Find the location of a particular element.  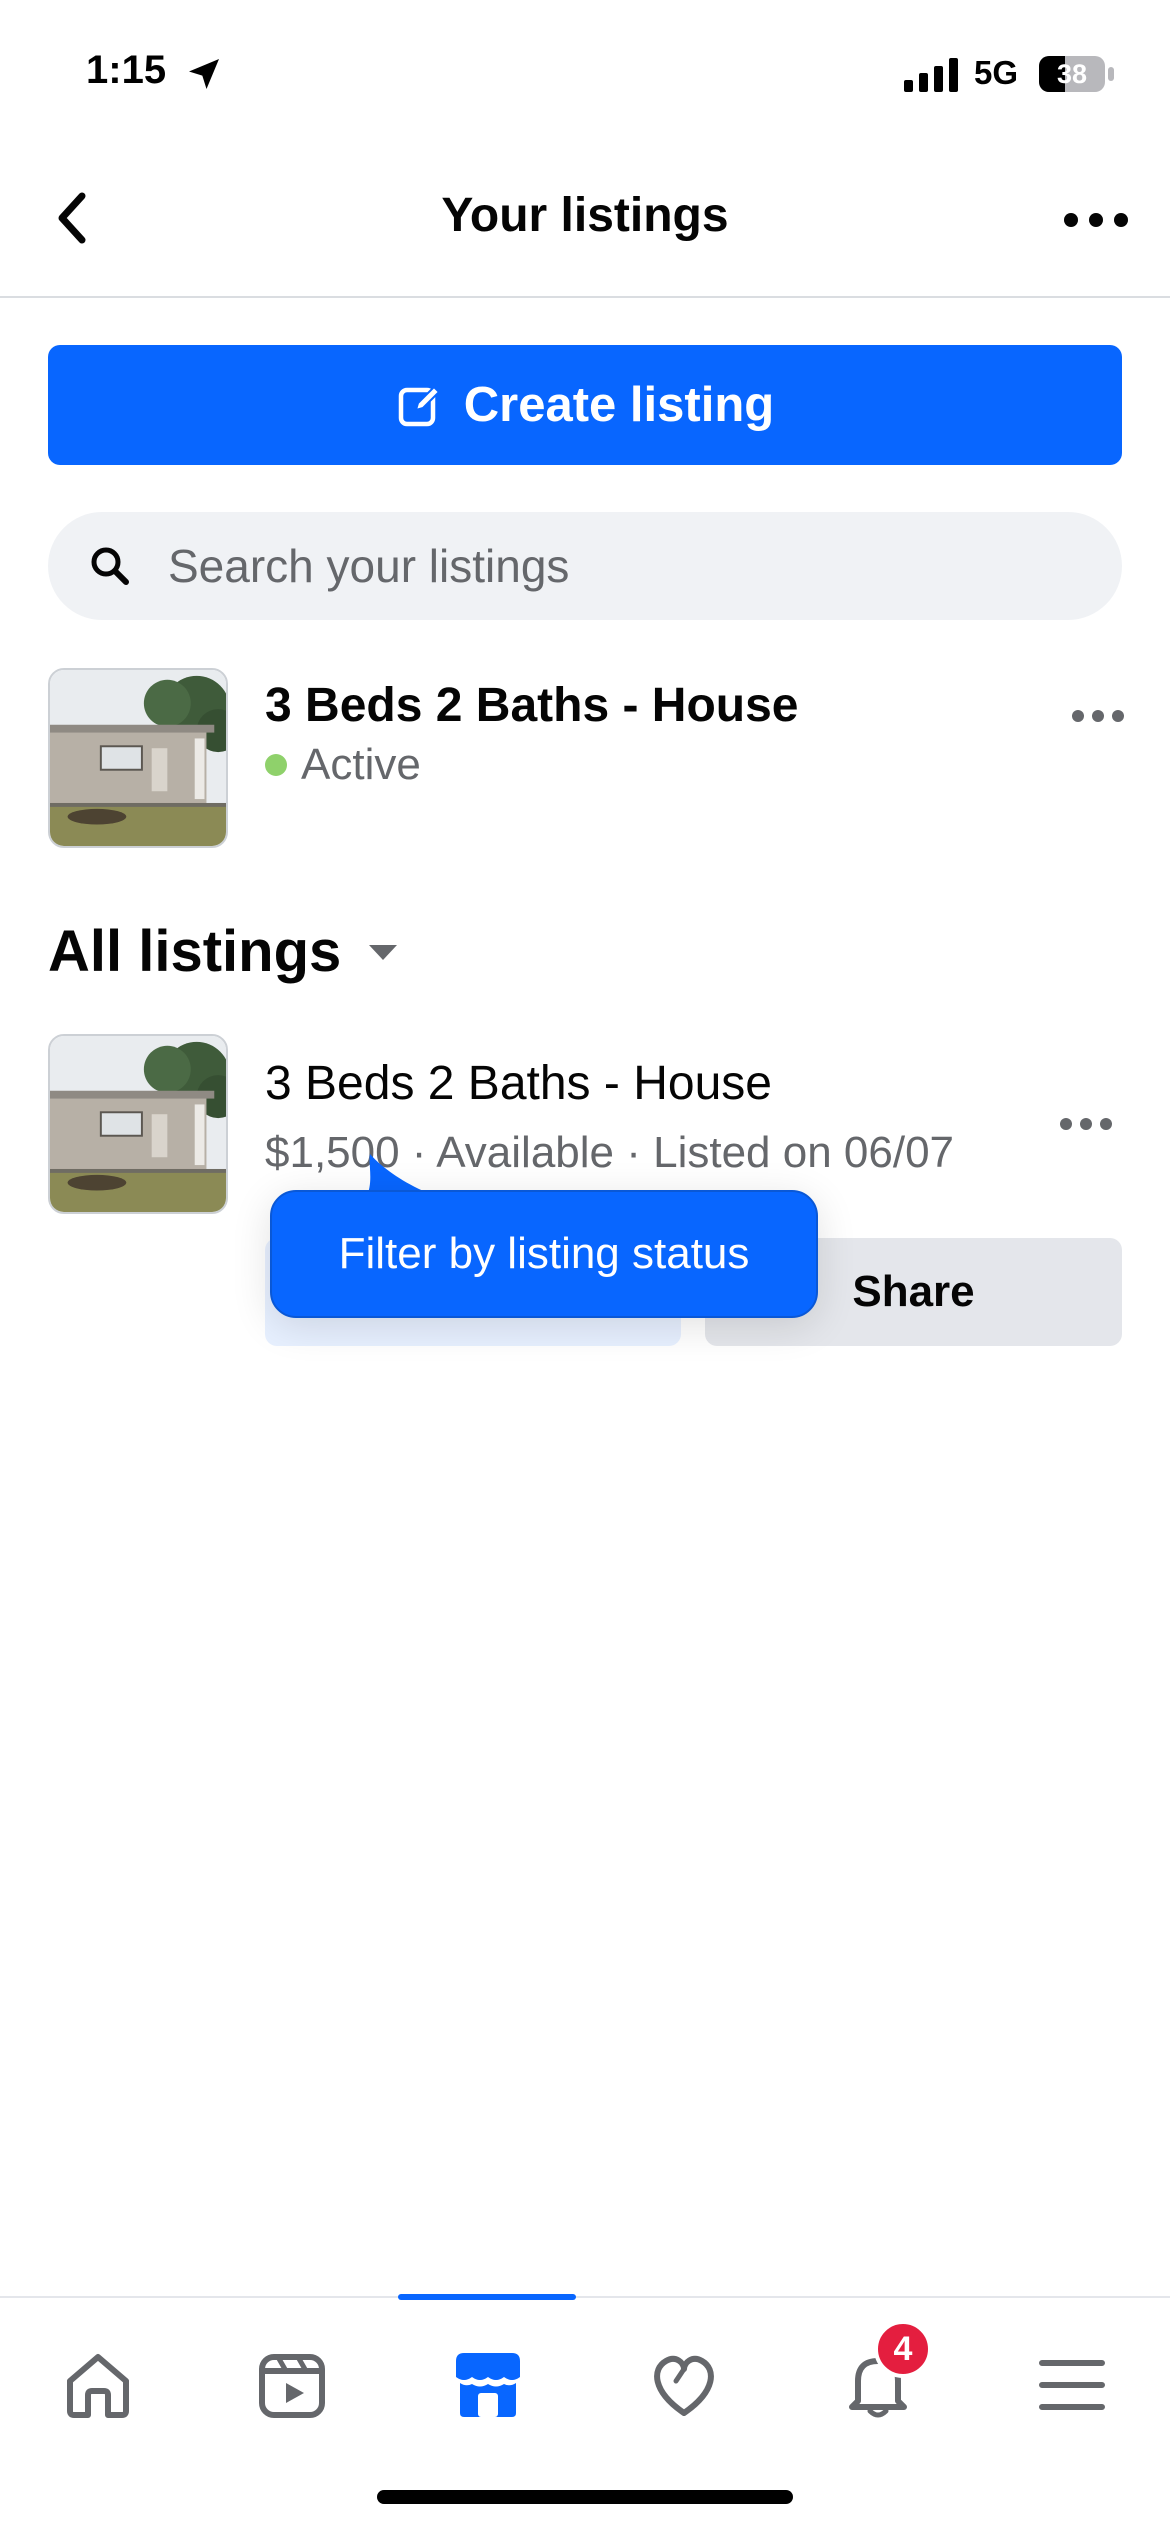

heart-icon is located at coordinates (684, 2385).